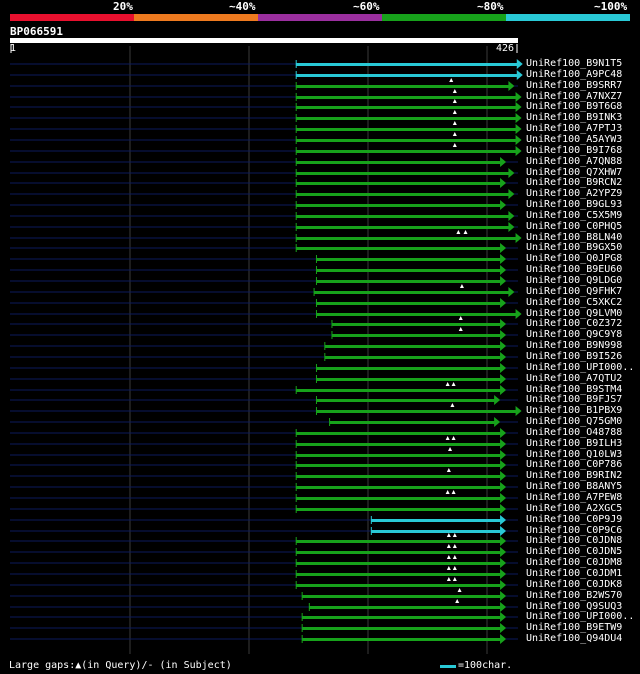 The height and width of the screenshot is (674, 640). I want to click on hit-label: UniRef100_B9SRR7, so click(574, 85).